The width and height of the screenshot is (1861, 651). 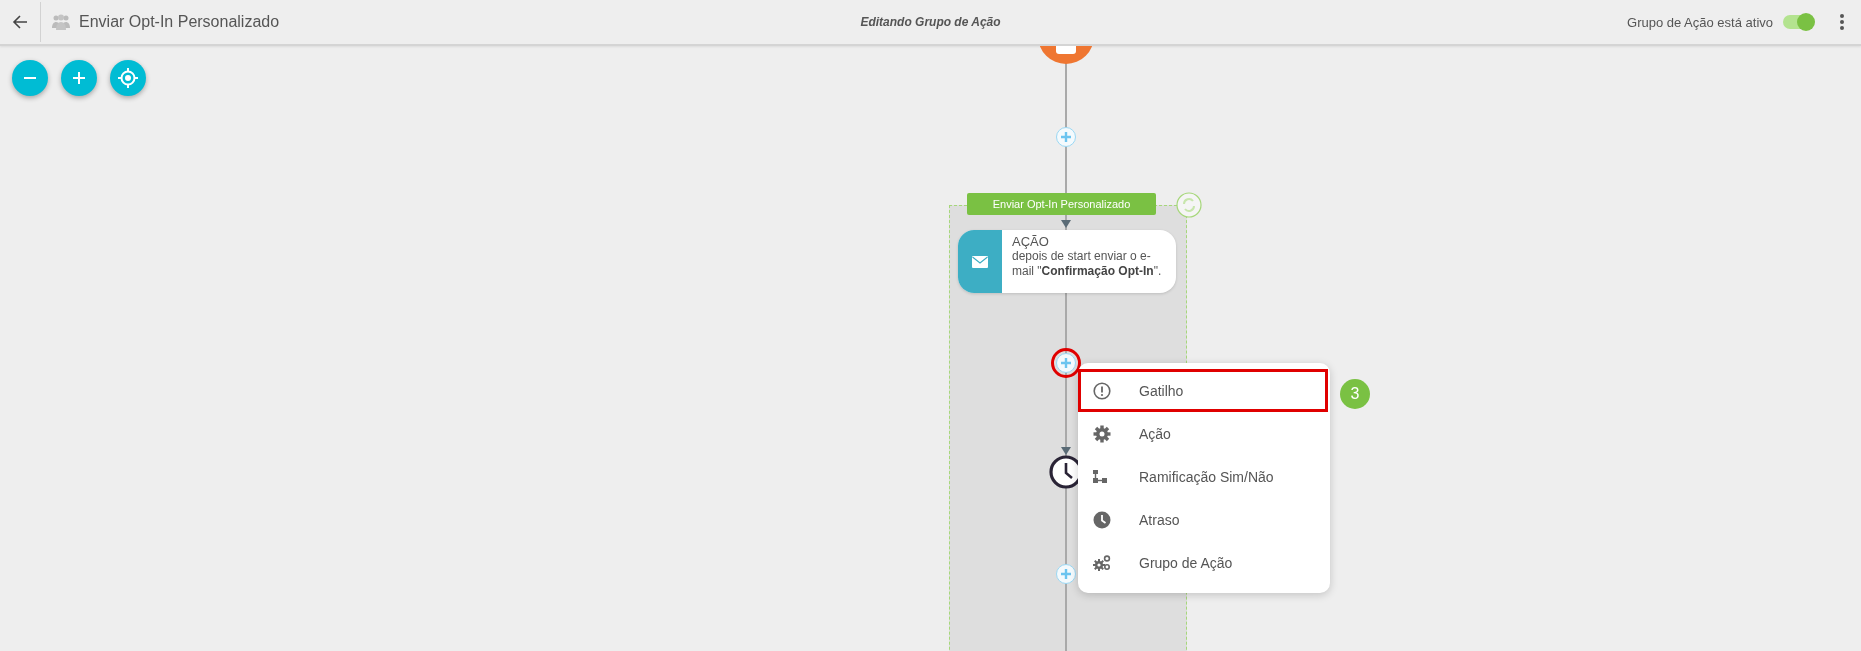 What do you see at coordinates (1061, 204) in the screenshot?
I see `group-label: Enviar Opt-In Personalizado` at bounding box center [1061, 204].